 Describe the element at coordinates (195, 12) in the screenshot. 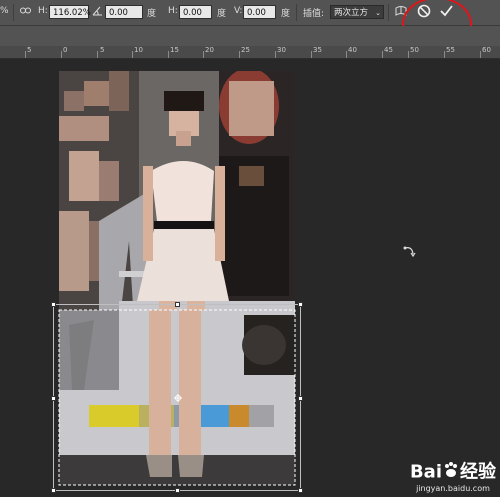

I see `skew-h-field: 0.00` at that location.